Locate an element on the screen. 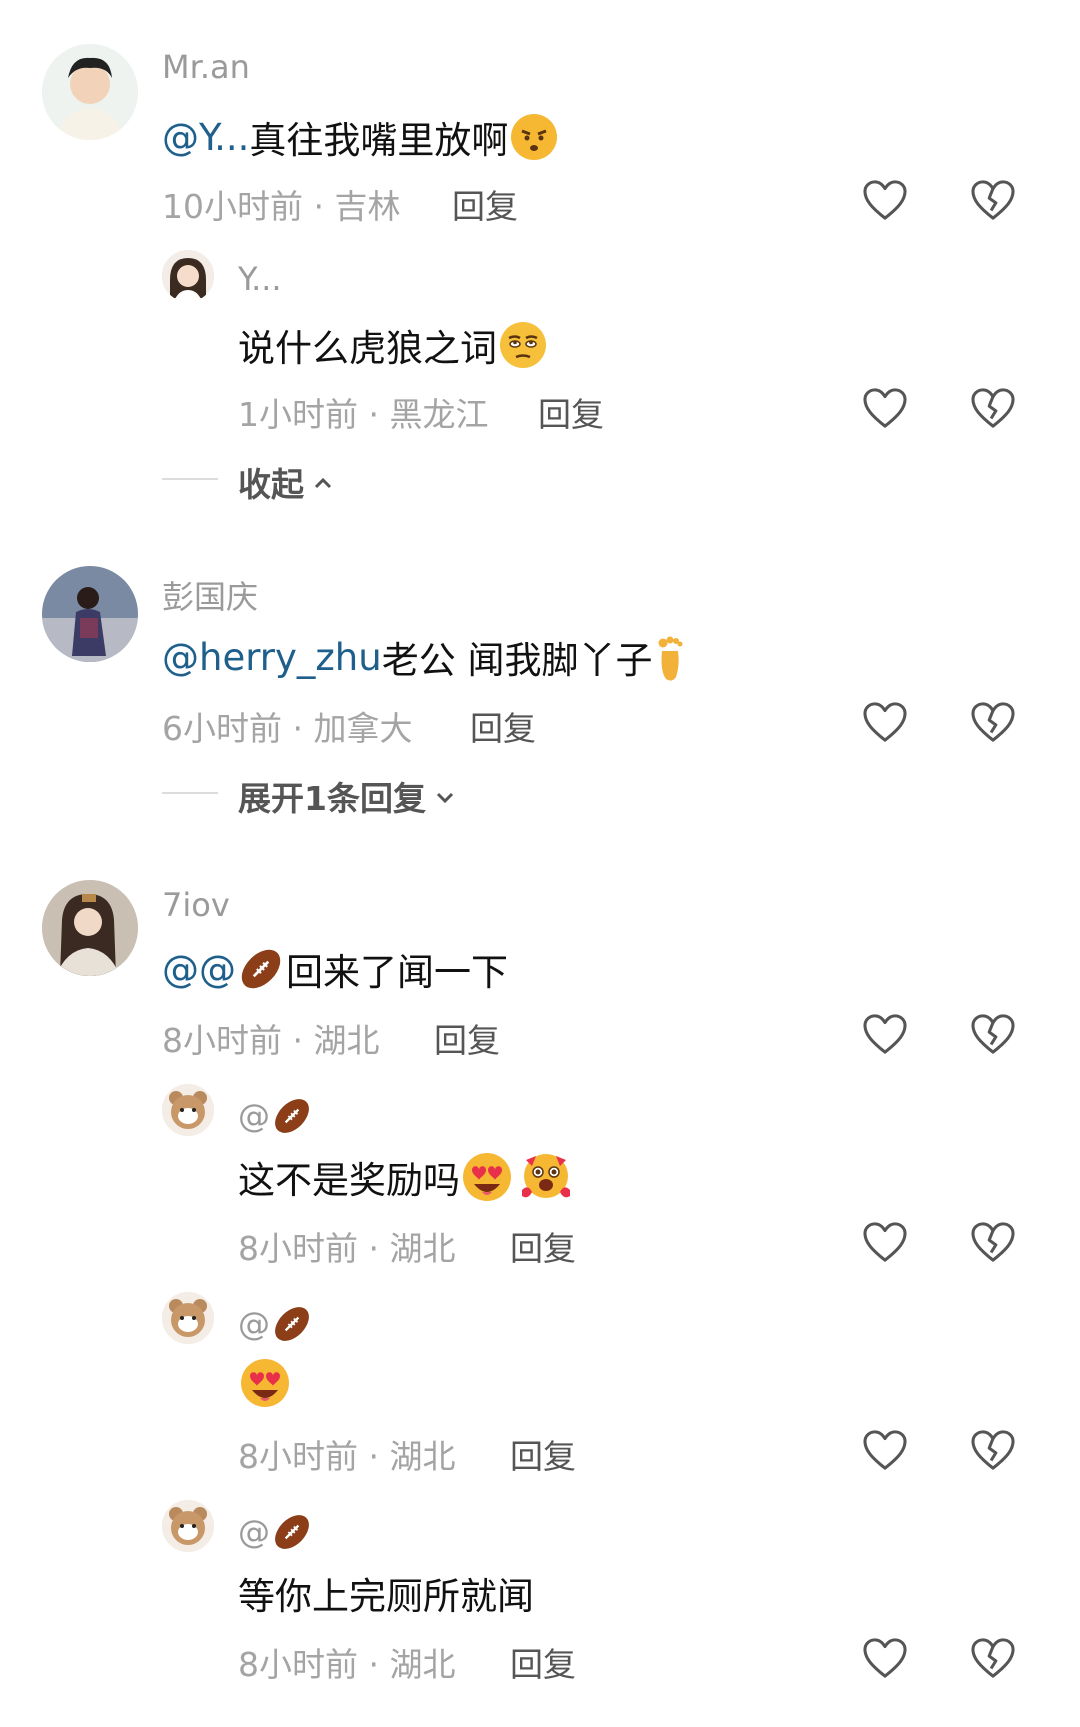 The width and height of the screenshot is (1080, 1727). comment-body: 老公 闻我脚丫子 is located at coordinates (517, 660).